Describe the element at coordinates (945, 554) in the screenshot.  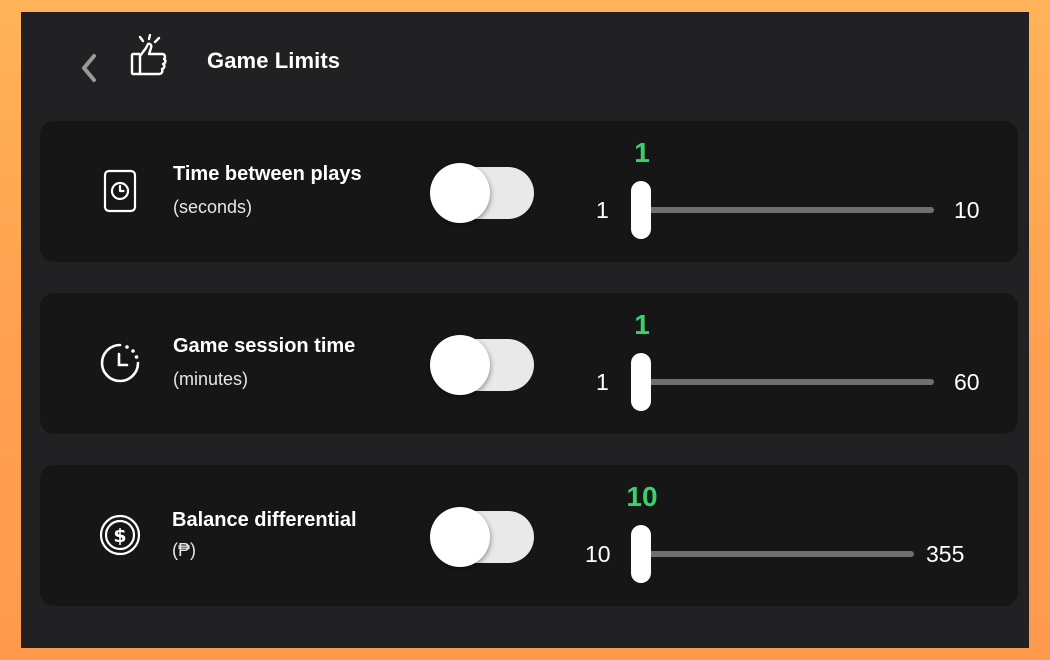
I see `slider-max-label: 355` at that location.